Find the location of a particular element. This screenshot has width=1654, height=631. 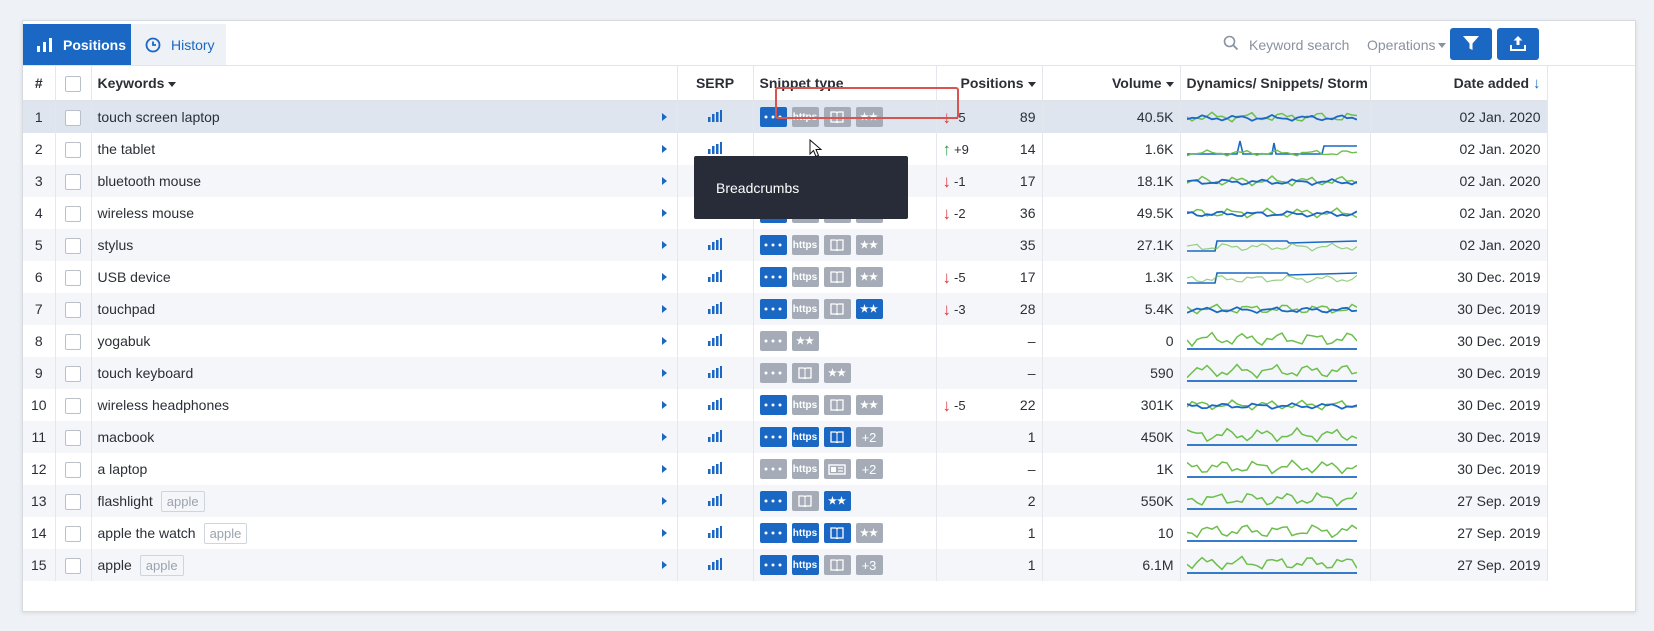

table-row: 11 macbook https +2 1 450K 30 Dec. 2019 is located at coordinates (785, 437).